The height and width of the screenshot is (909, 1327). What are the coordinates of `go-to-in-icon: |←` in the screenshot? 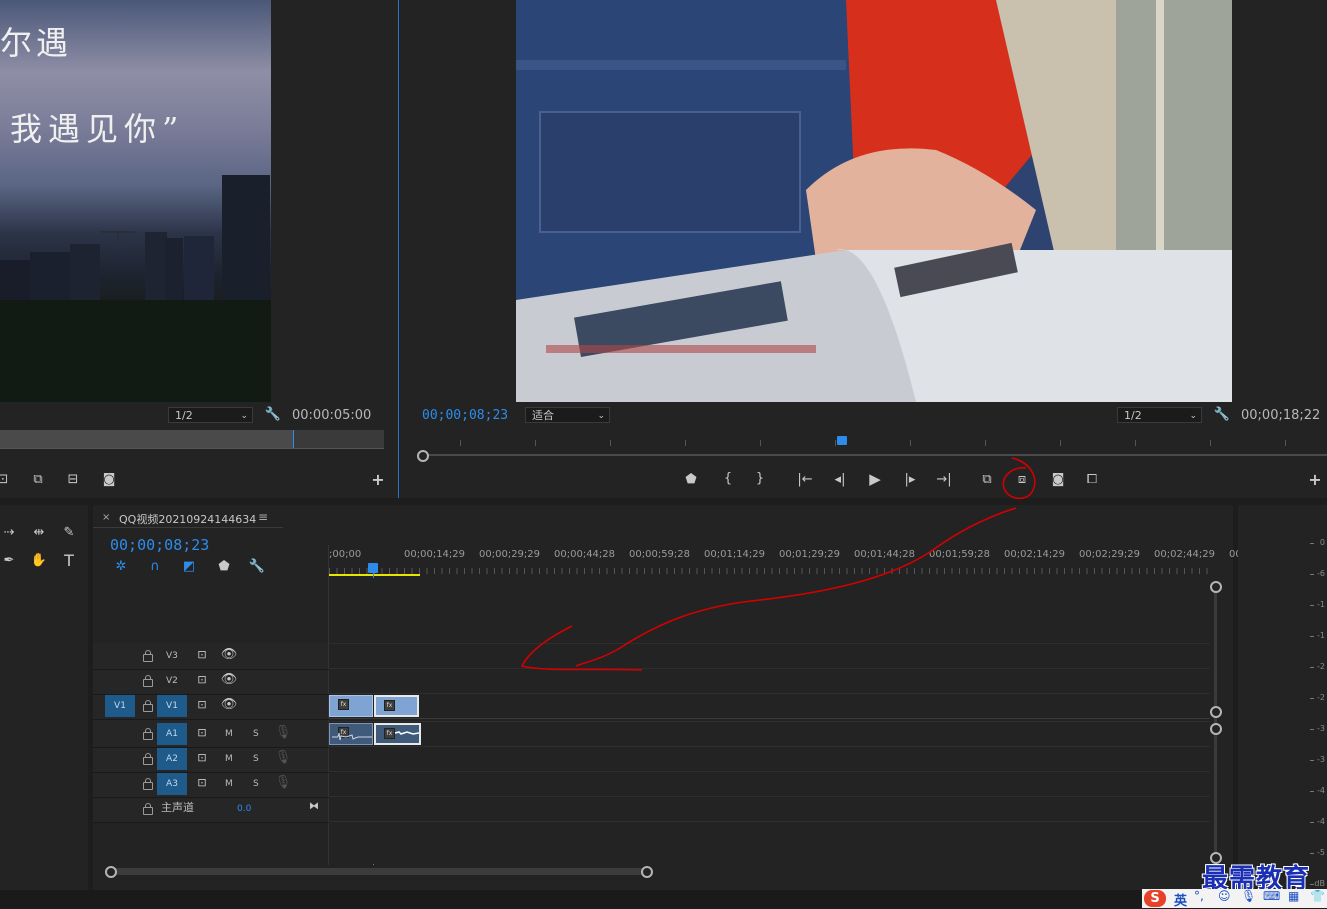 It's located at (805, 480).